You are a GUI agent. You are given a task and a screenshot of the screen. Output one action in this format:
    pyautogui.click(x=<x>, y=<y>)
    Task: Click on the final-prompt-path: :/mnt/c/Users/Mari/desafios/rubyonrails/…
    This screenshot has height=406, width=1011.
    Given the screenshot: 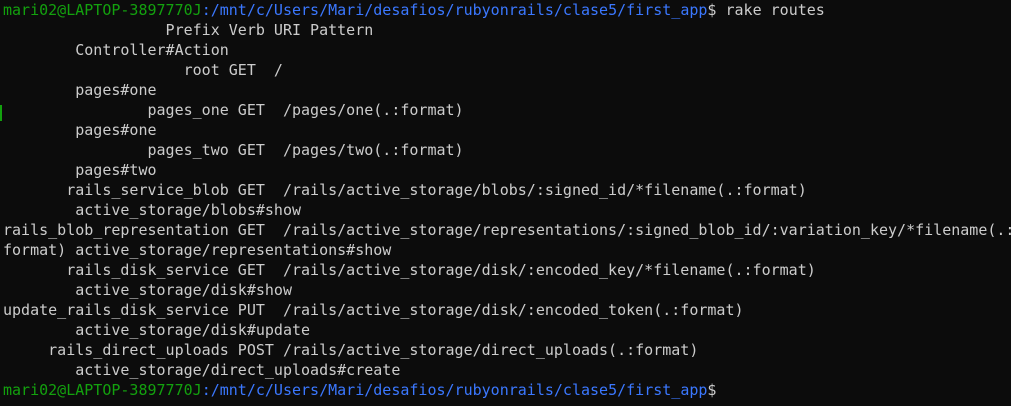 What is the action you would take?
    pyautogui.click(x=454, y=390)
    